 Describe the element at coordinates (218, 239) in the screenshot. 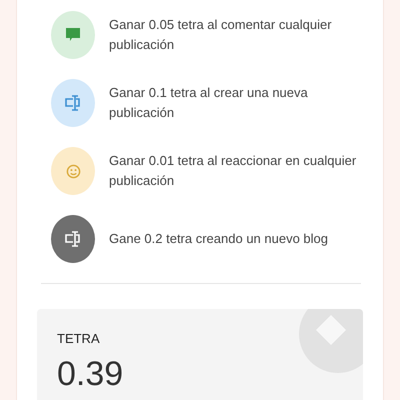

I see `reward-text: Gane 0.2 tetra creando un nuevo blog` at that location.